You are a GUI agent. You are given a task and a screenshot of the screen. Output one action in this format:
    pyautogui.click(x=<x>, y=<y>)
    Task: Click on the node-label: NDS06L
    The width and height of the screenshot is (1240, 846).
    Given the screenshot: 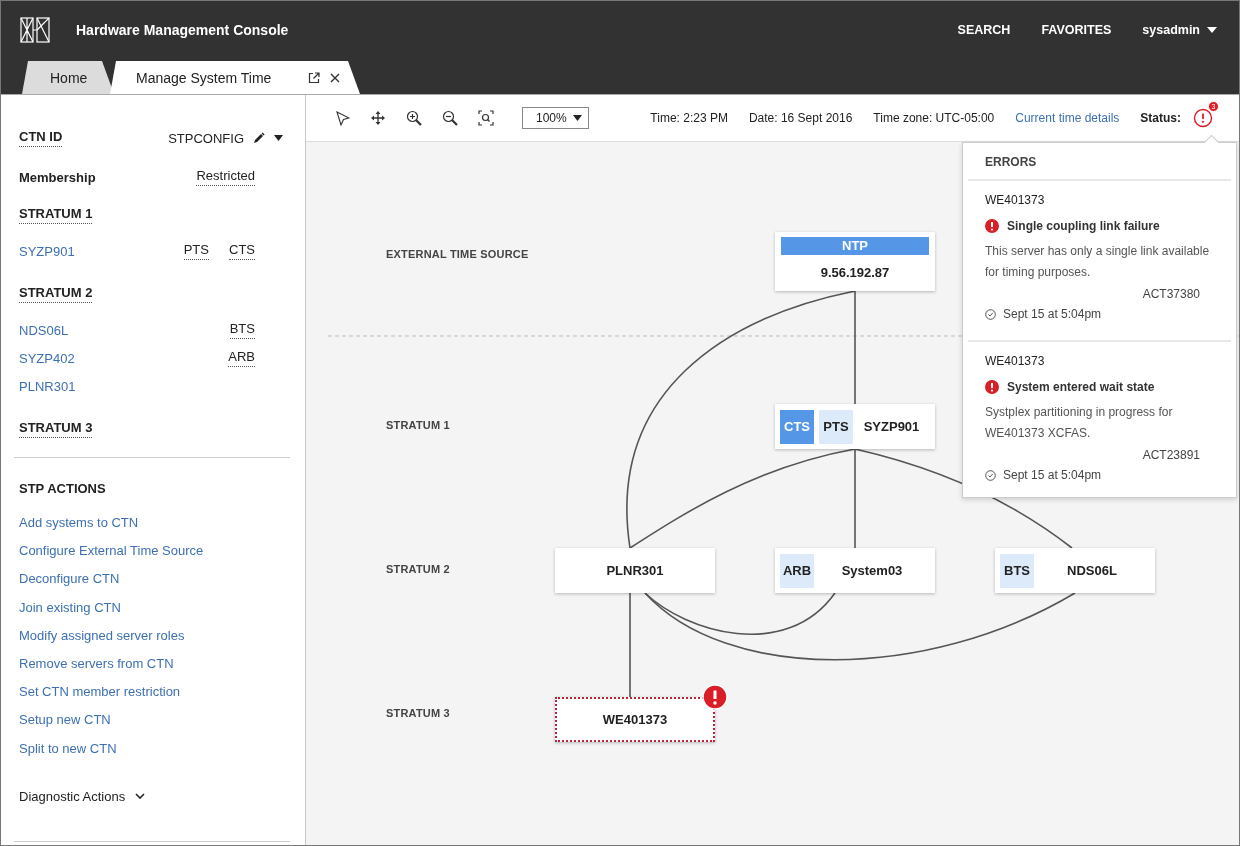 What is the action you would take?
    pyautogui.click(x=1092, y=570)
    